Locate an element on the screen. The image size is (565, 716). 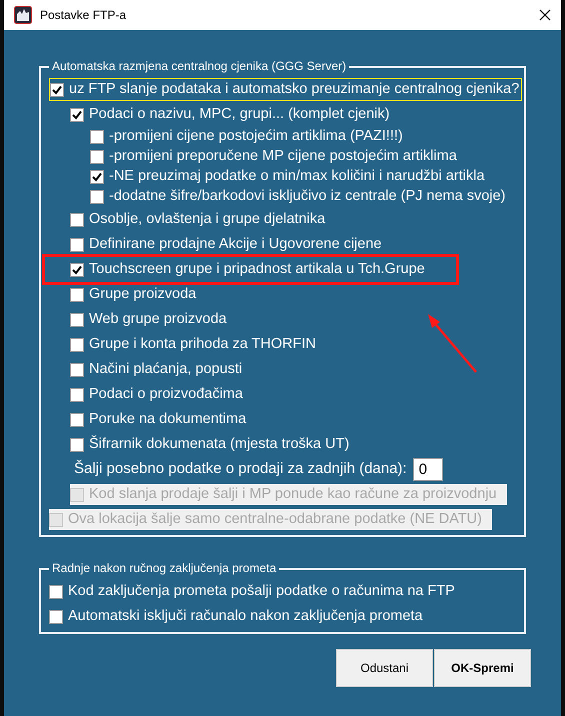
group-legend: Automatska razmjena centralnog cjenika (GGG Server) is located at coordinates (199, 66).